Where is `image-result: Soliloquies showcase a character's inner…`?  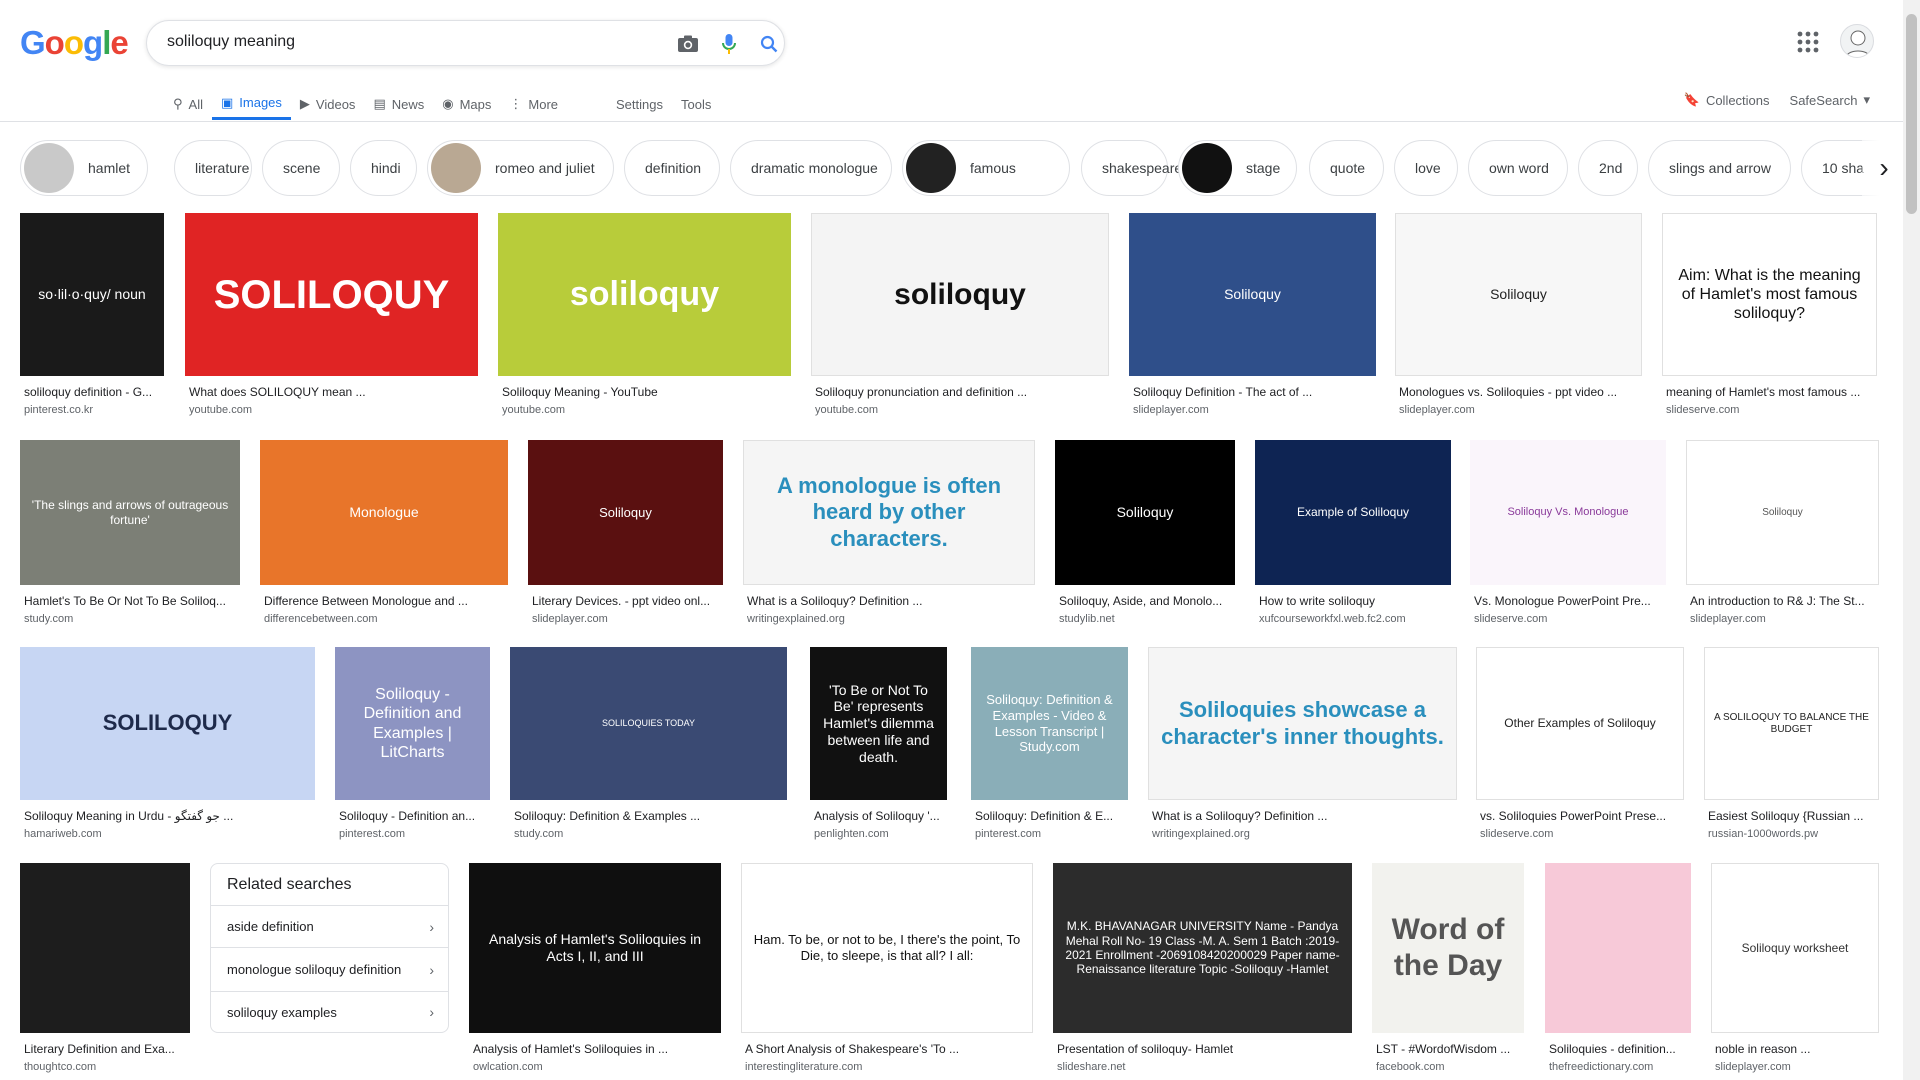 image-result: Soliloquies showcase a character's inner… is located at coordinates (1302, 744).